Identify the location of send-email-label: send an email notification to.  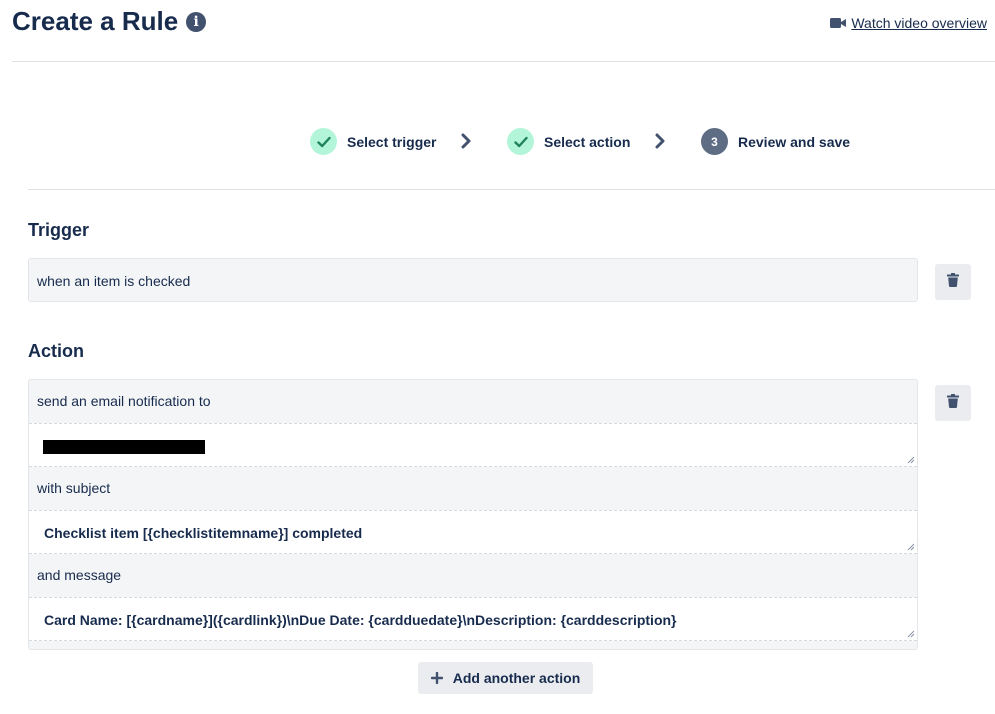
(124, 401).